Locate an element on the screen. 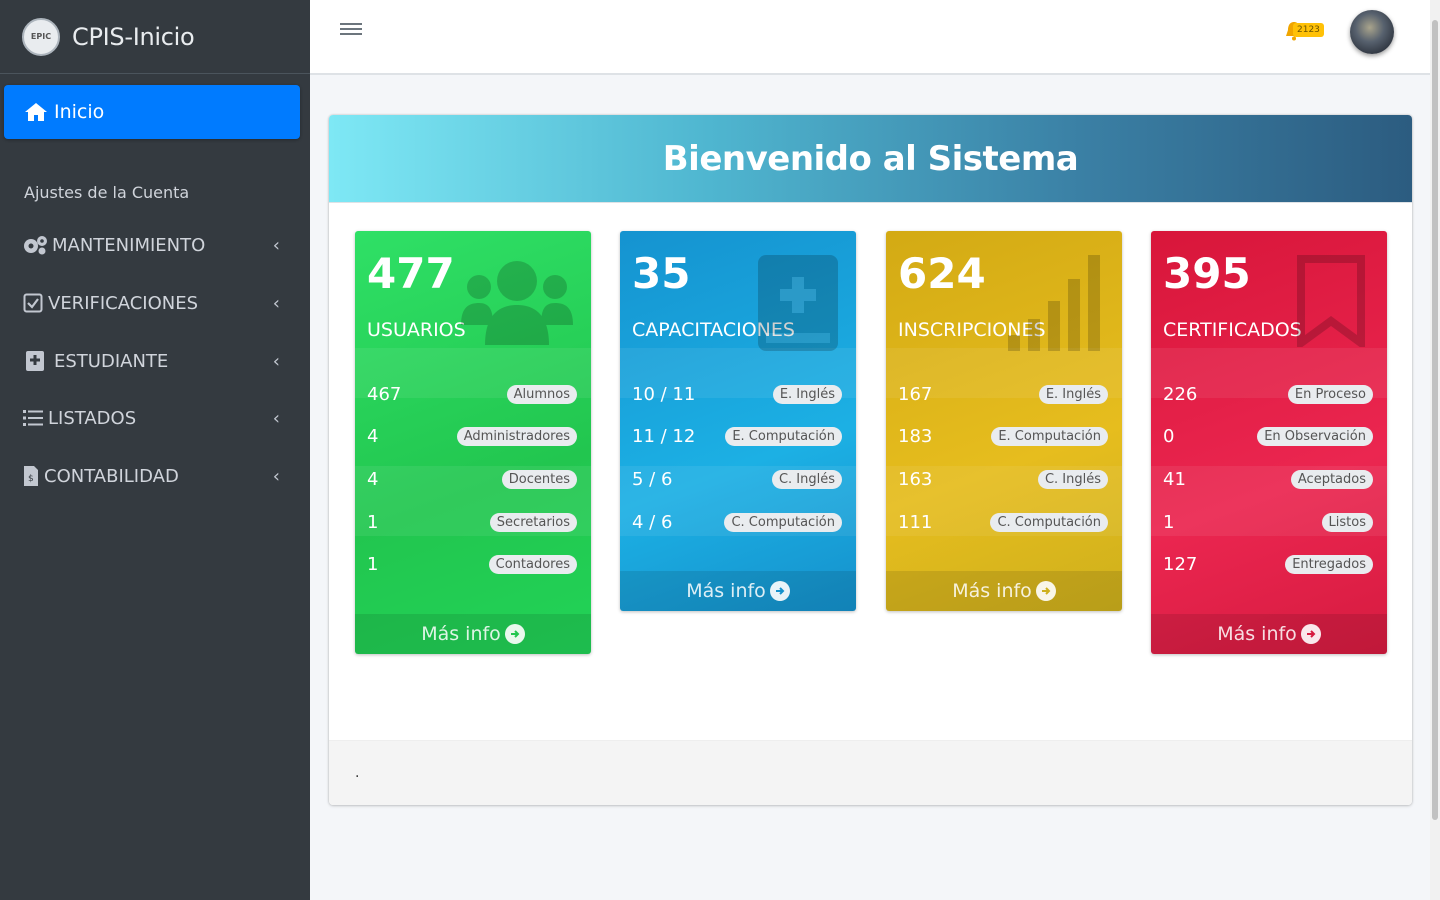 The height and width of the screenshot is (900, 1440). list-icon is located at coordinates (33, 418).